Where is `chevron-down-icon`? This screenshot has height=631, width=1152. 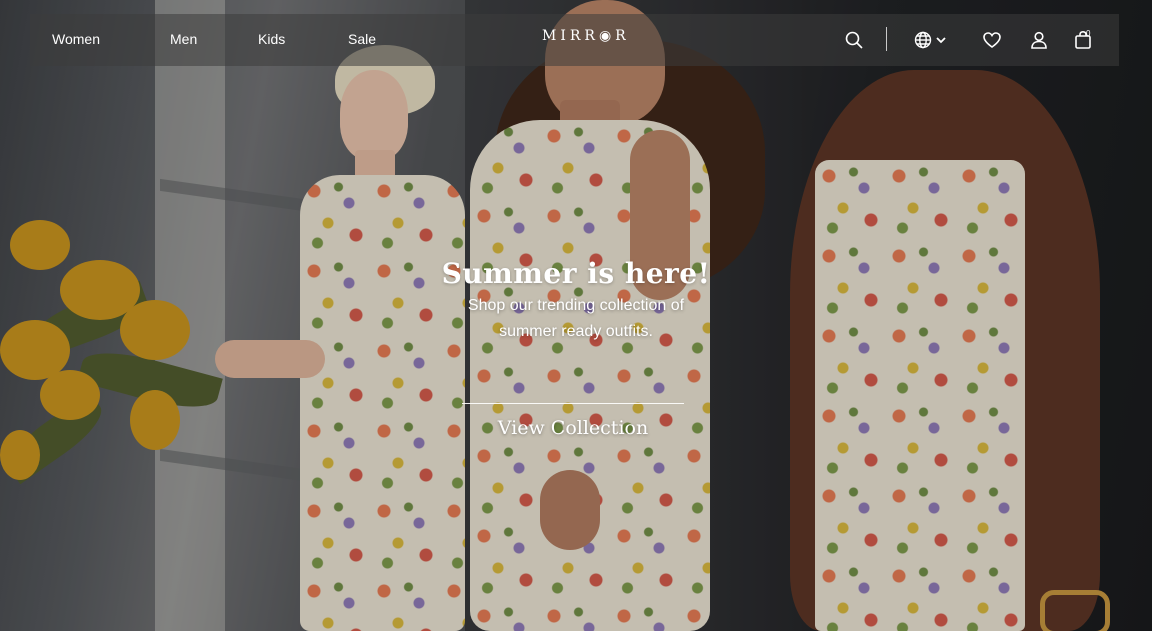 chevron-down-icon is located at coordinates (941, 40).